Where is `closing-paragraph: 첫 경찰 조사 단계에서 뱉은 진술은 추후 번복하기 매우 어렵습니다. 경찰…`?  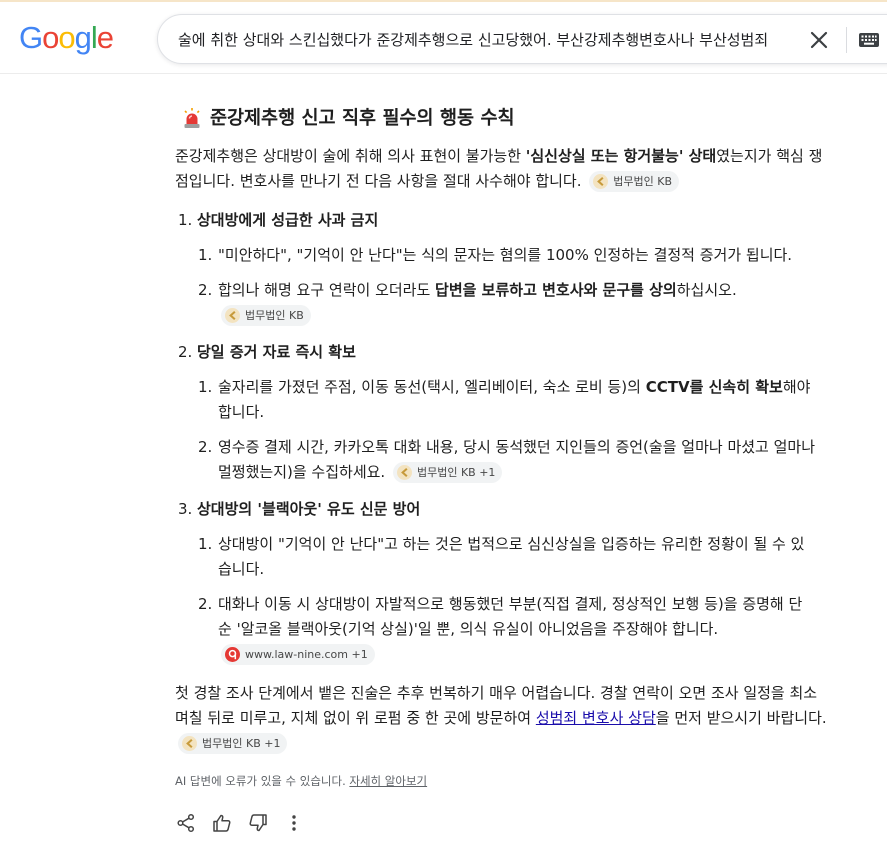 closing-paragraph: 첫 경찰 조사 단계에서 뱉은 진술은 추후 번복하기 매우 어렵습니다. 경찰… is located at coordinates (505, 718).